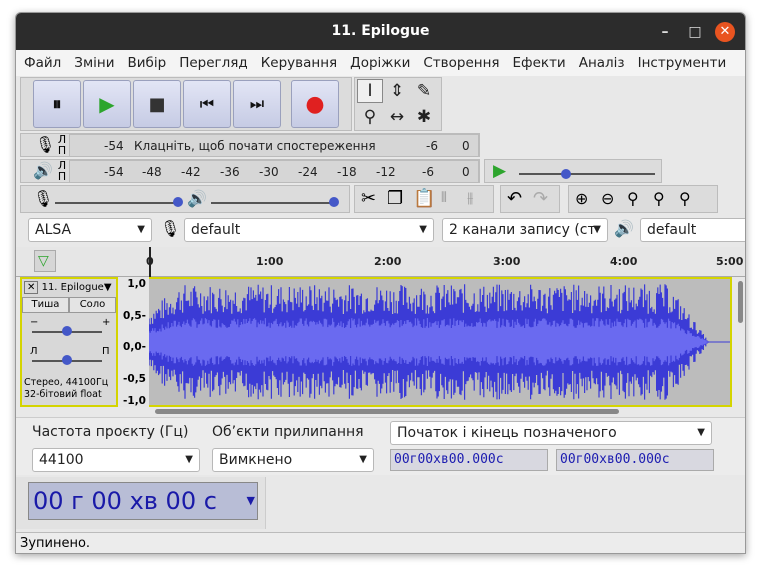  What do you see at coordinates (107, 104) in the screenshot?
I see `play-button: ▶` at bounding box center [107, 104].